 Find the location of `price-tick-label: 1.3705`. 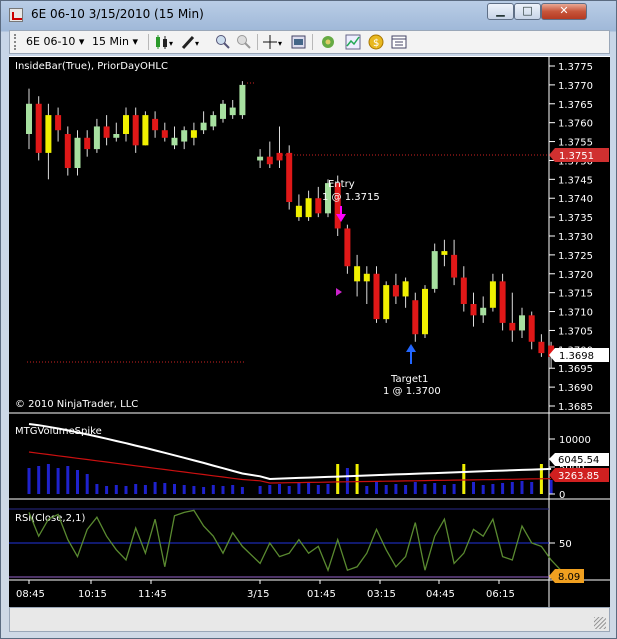

price-tick-label: 1.3705 is located at coordinates (575, 331).